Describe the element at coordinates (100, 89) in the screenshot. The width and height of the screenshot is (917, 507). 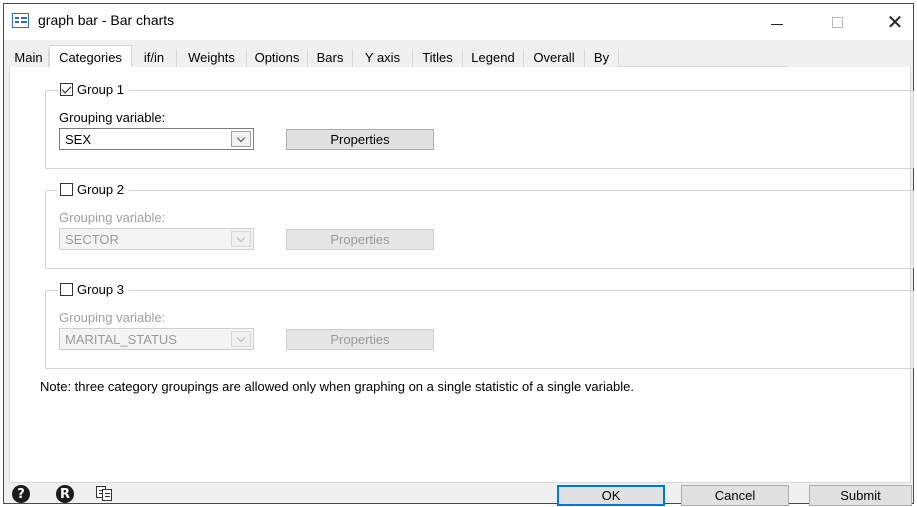
I see `group-1-label: Group 1` at that location.